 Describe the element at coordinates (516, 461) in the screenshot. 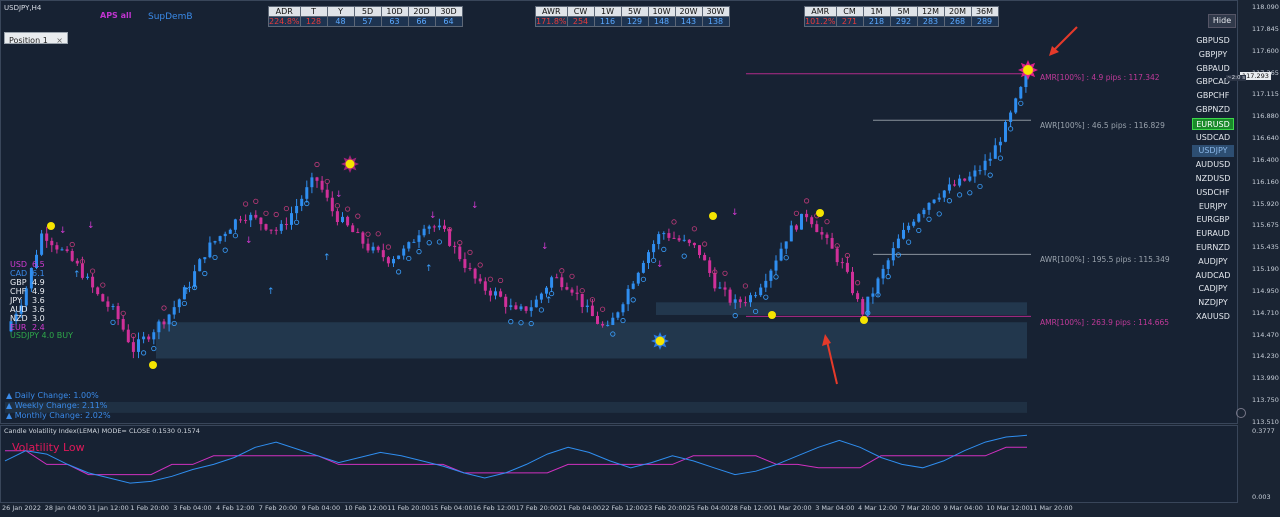

I see `volatility-signal-line` at that location.